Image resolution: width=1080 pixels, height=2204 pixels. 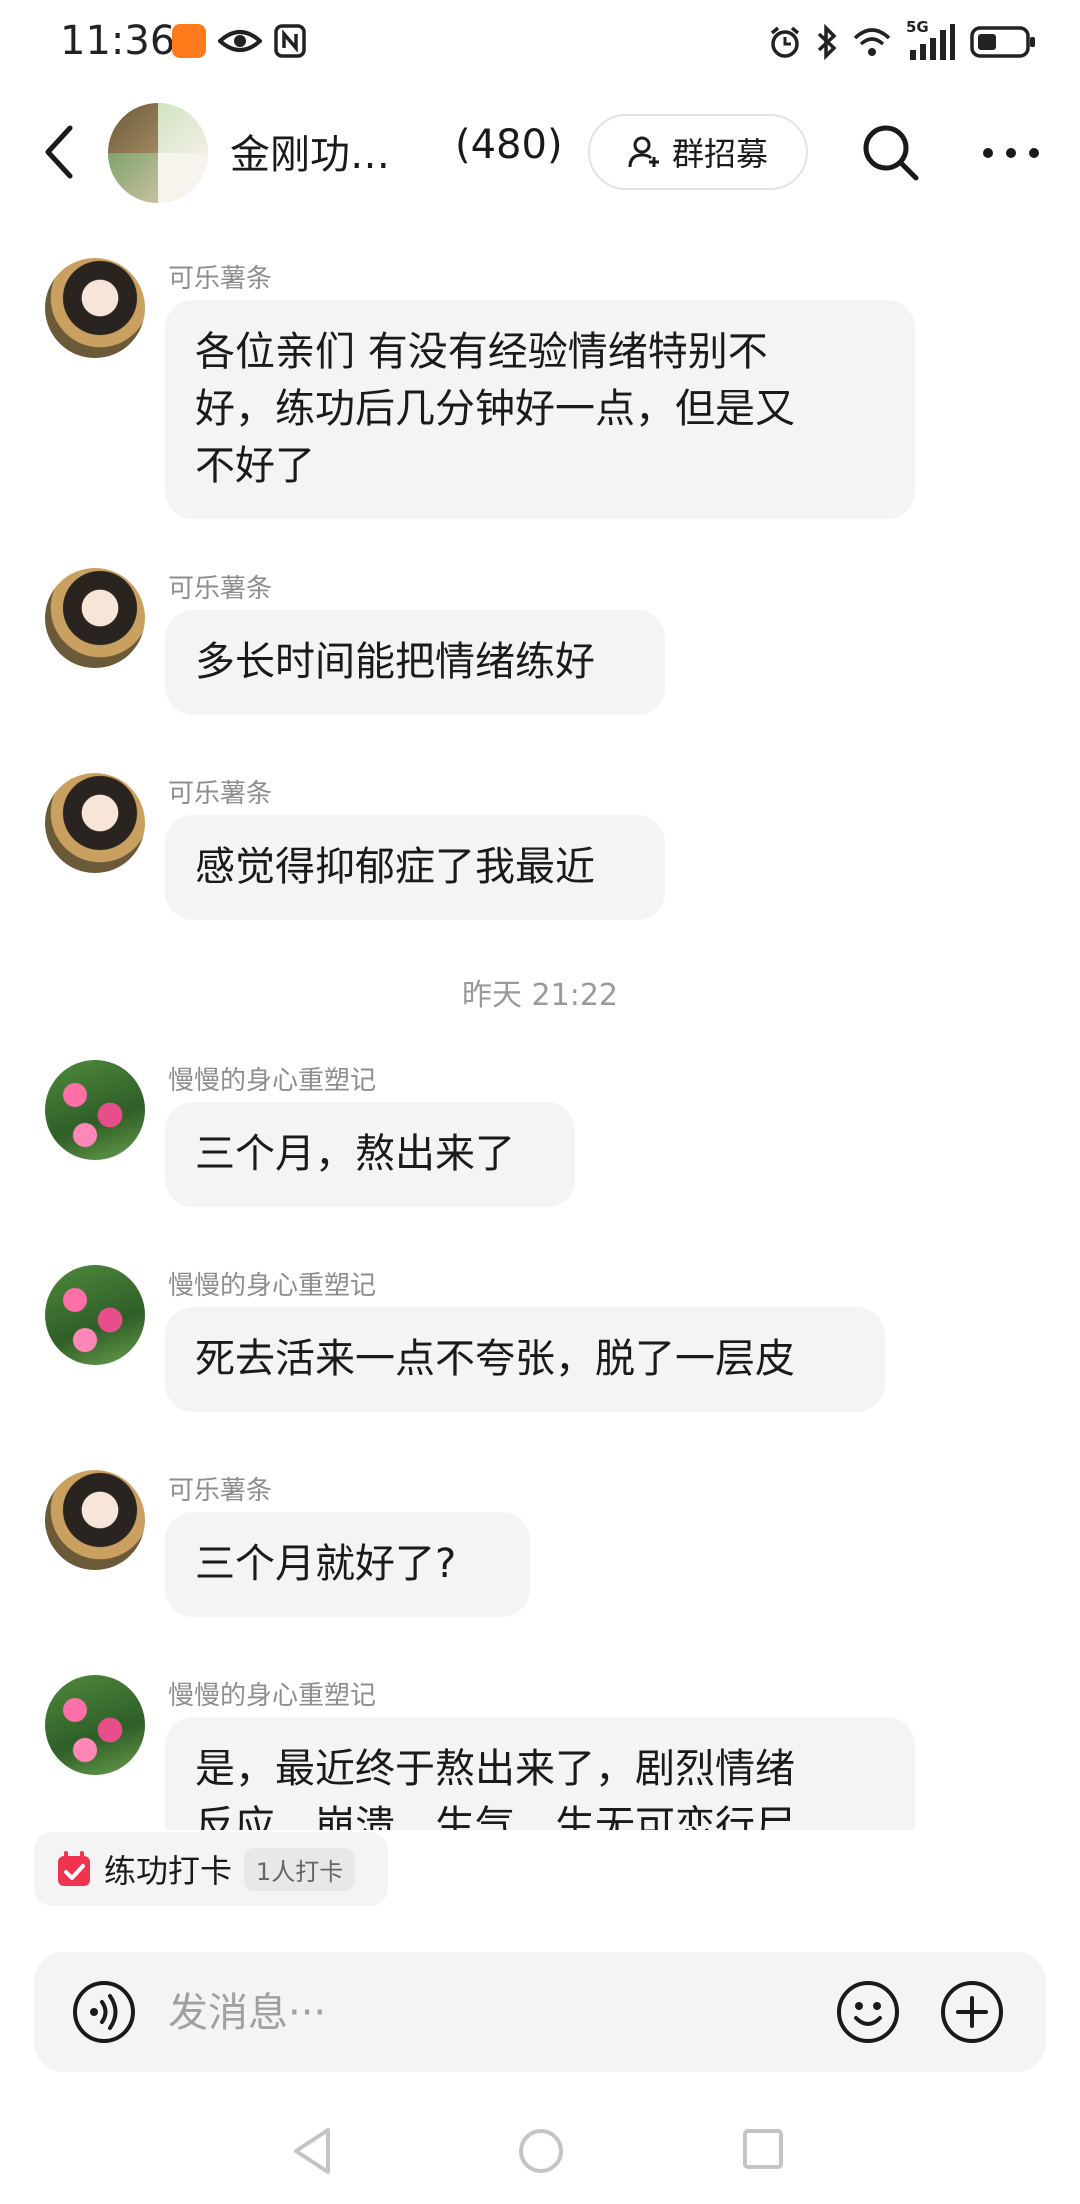 I want to click on smiley-icon, so click(x=868, y=2012).